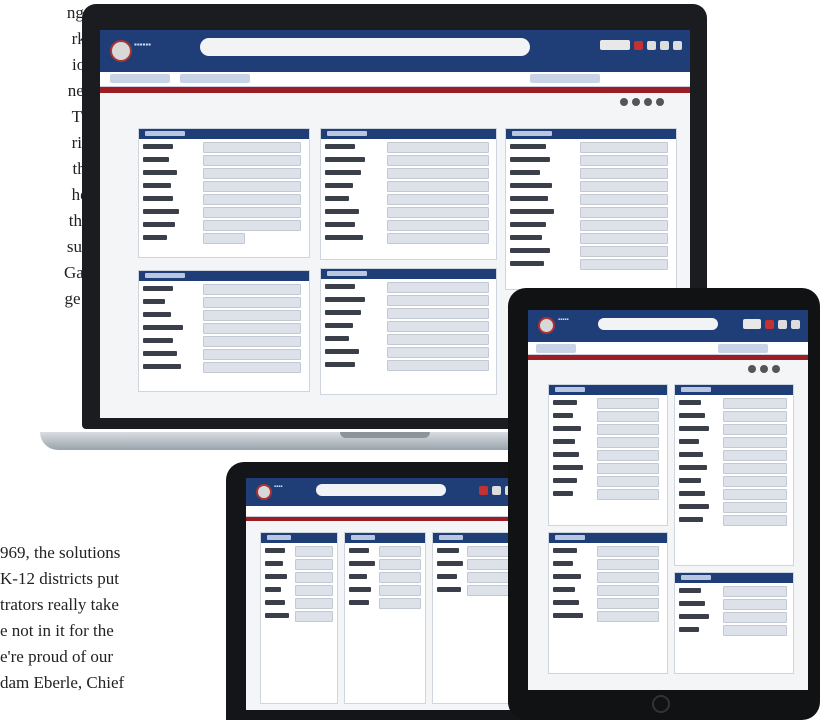 This screenshot has width=839, height=720. Describe the element at coordinates (57, 630) in the screenshot. I see `article-line: e not in it for the` at that location.